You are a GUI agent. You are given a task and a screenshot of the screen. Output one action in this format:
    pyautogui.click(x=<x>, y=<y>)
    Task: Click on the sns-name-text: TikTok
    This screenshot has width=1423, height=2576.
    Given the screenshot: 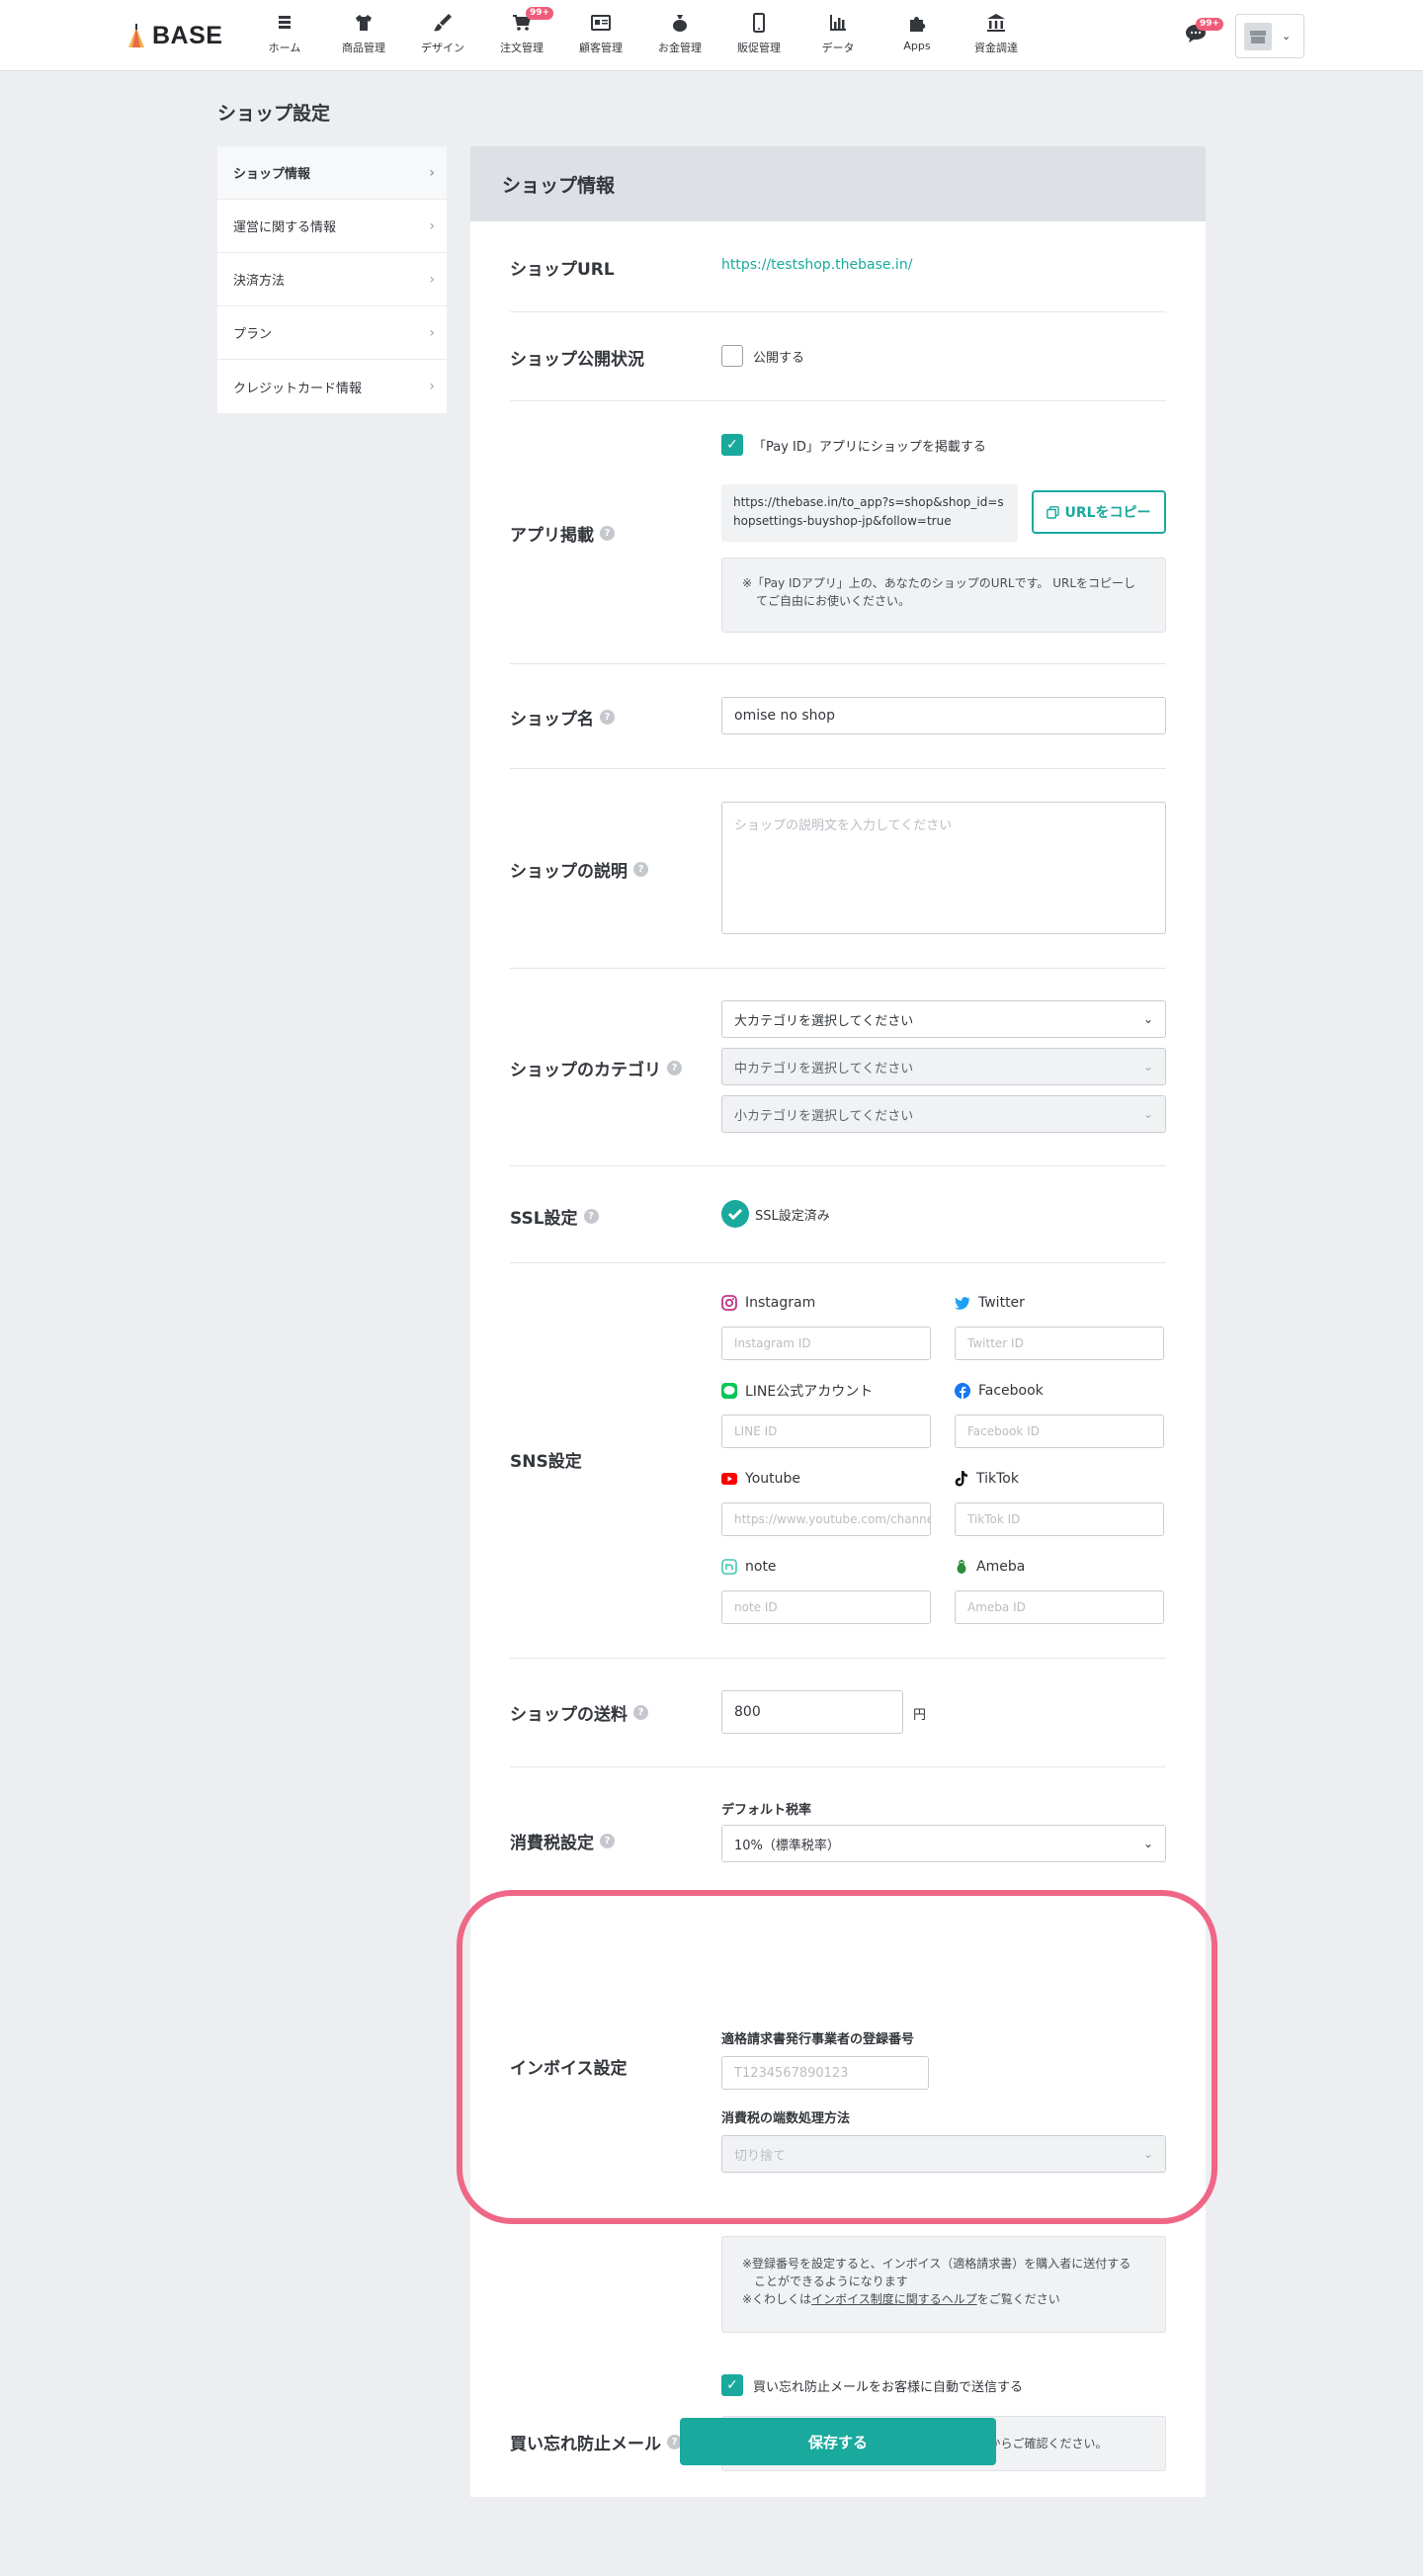 What is the action you would take?
    pyautogui.click(x=997, y=1479)
    